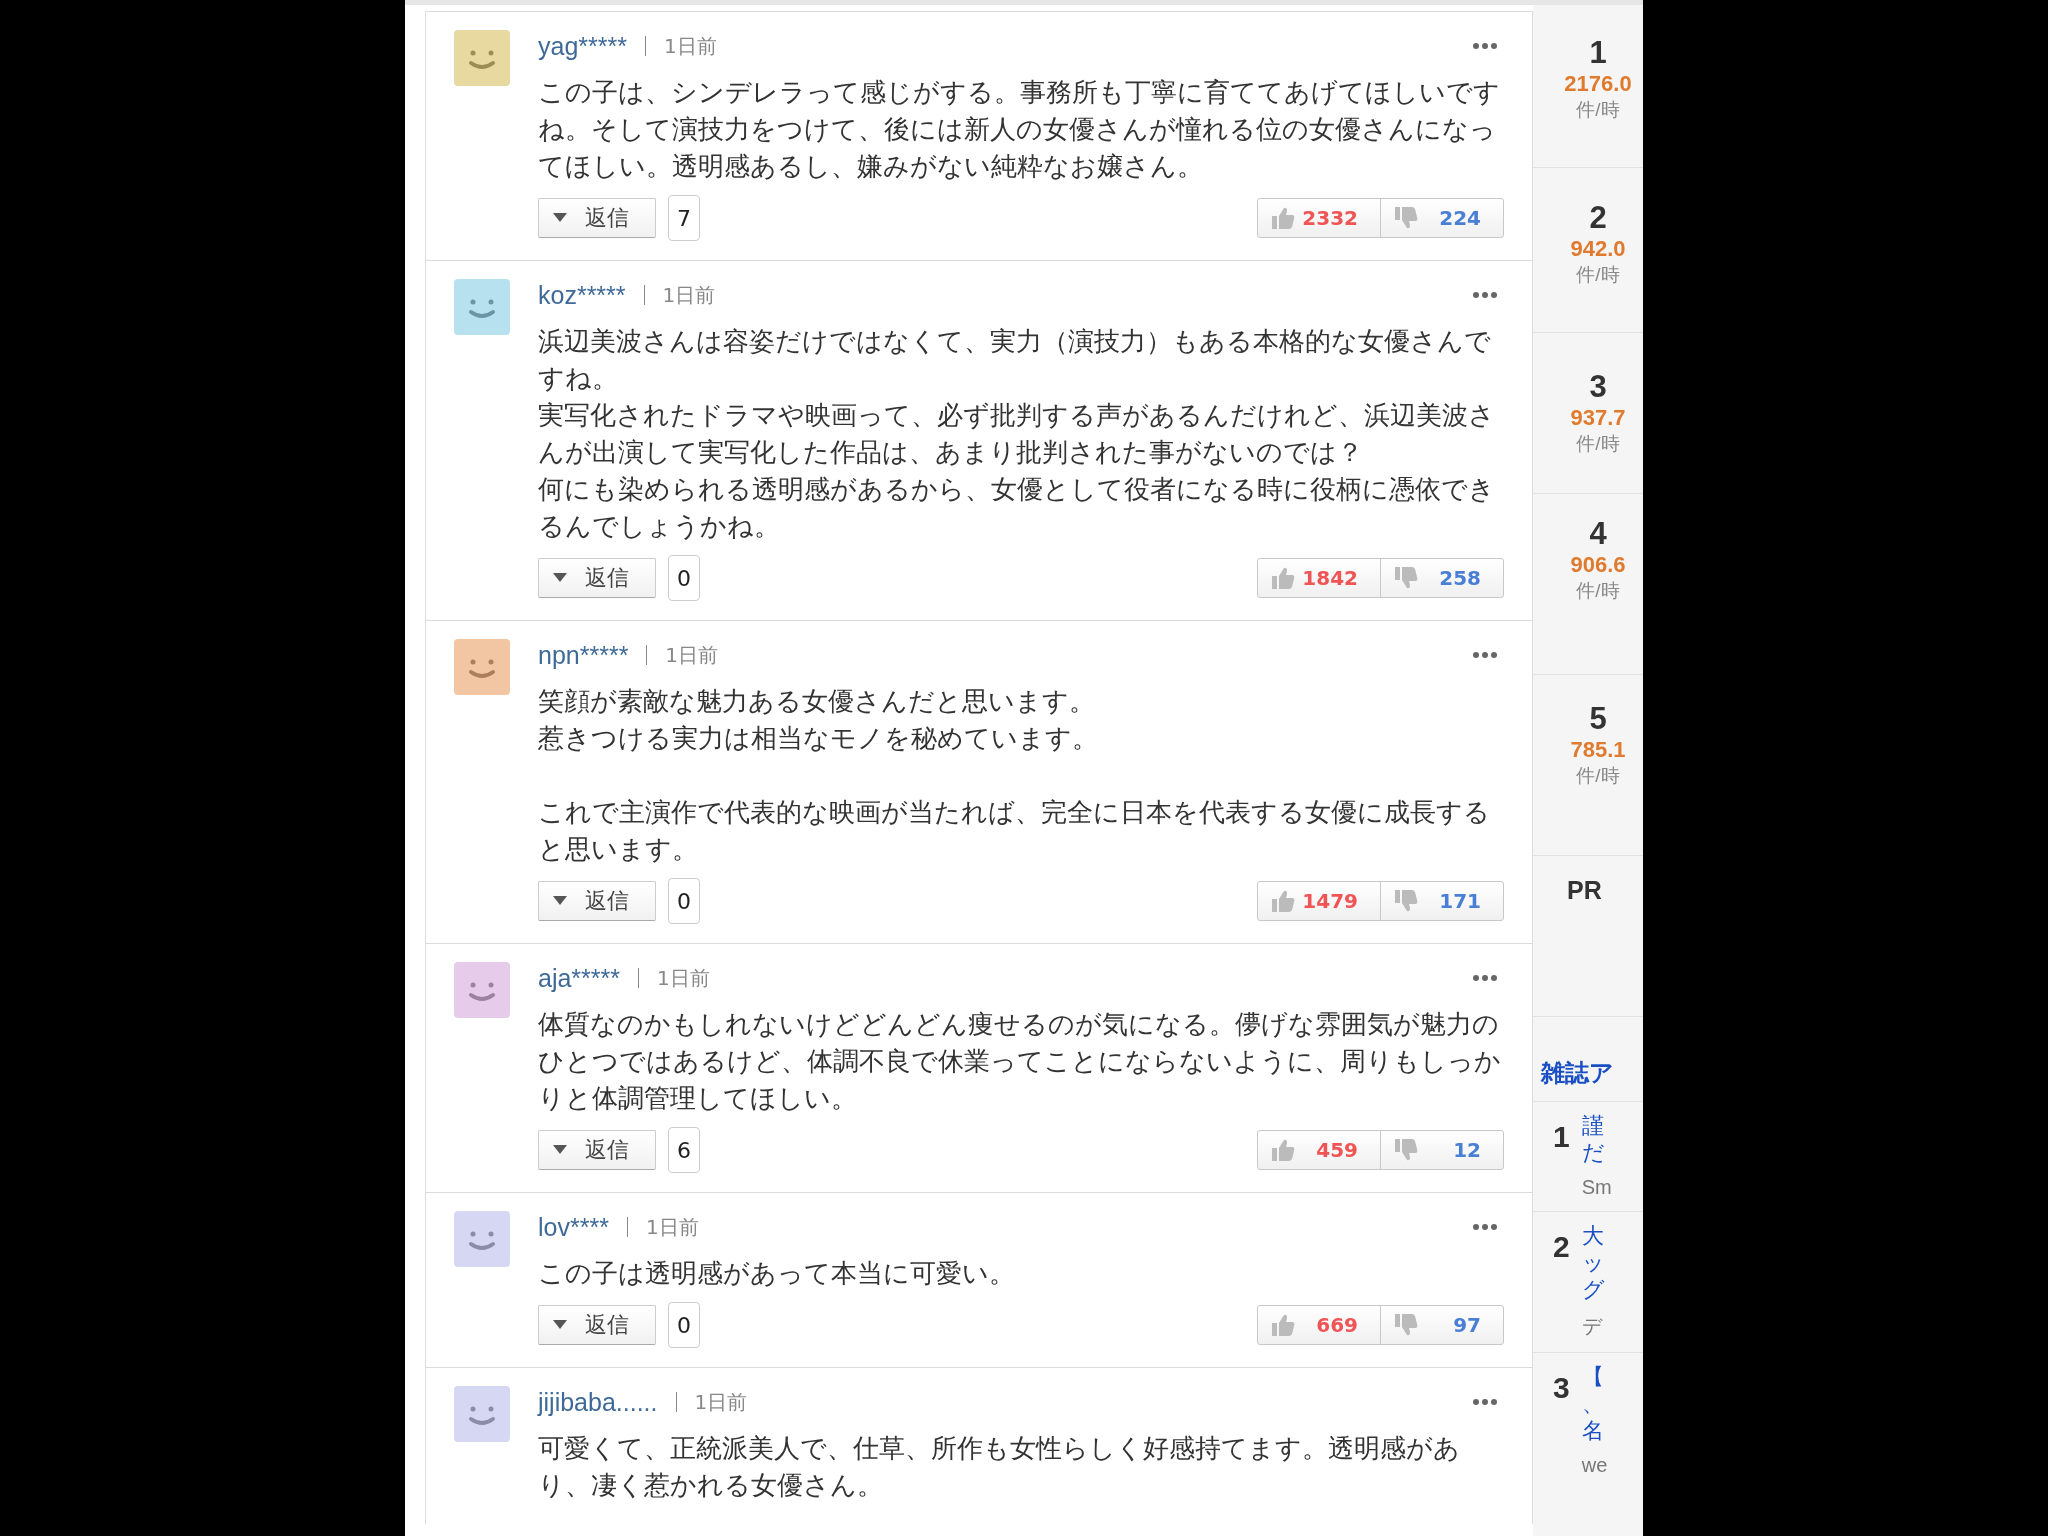  I want to click on like-button: 1842, so click(1319, 578).